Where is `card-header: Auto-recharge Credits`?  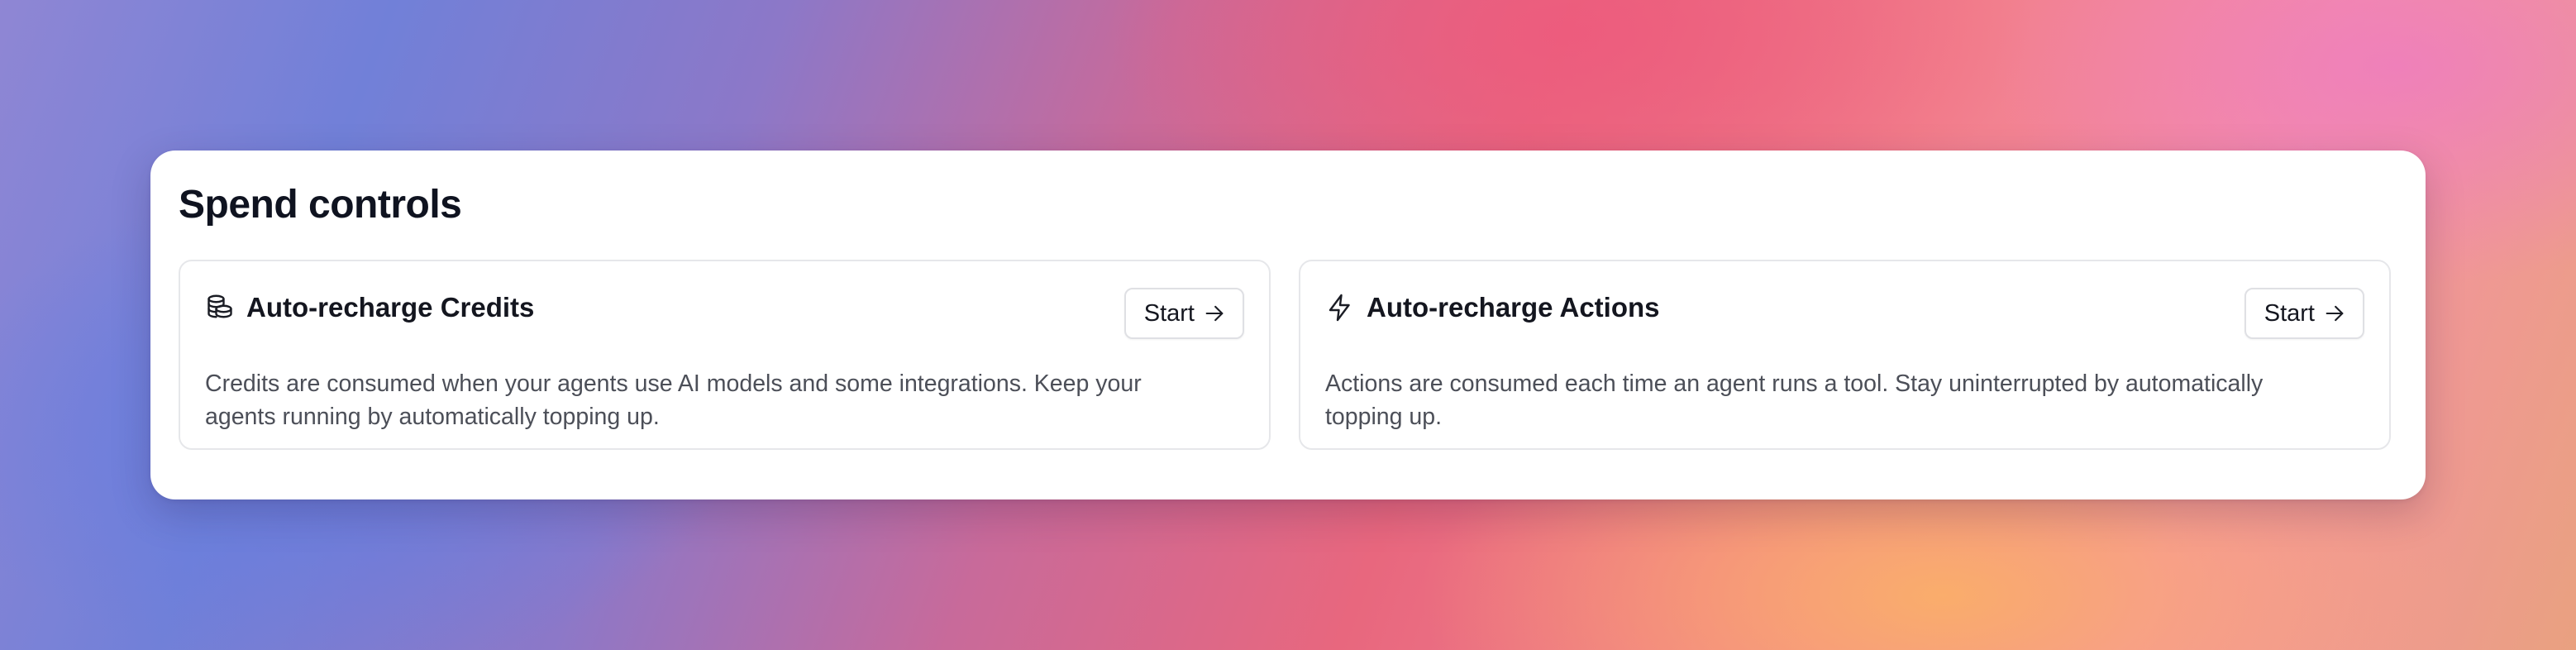 card-header: Auto-recharge Credits is located at coordinates (724, 307).